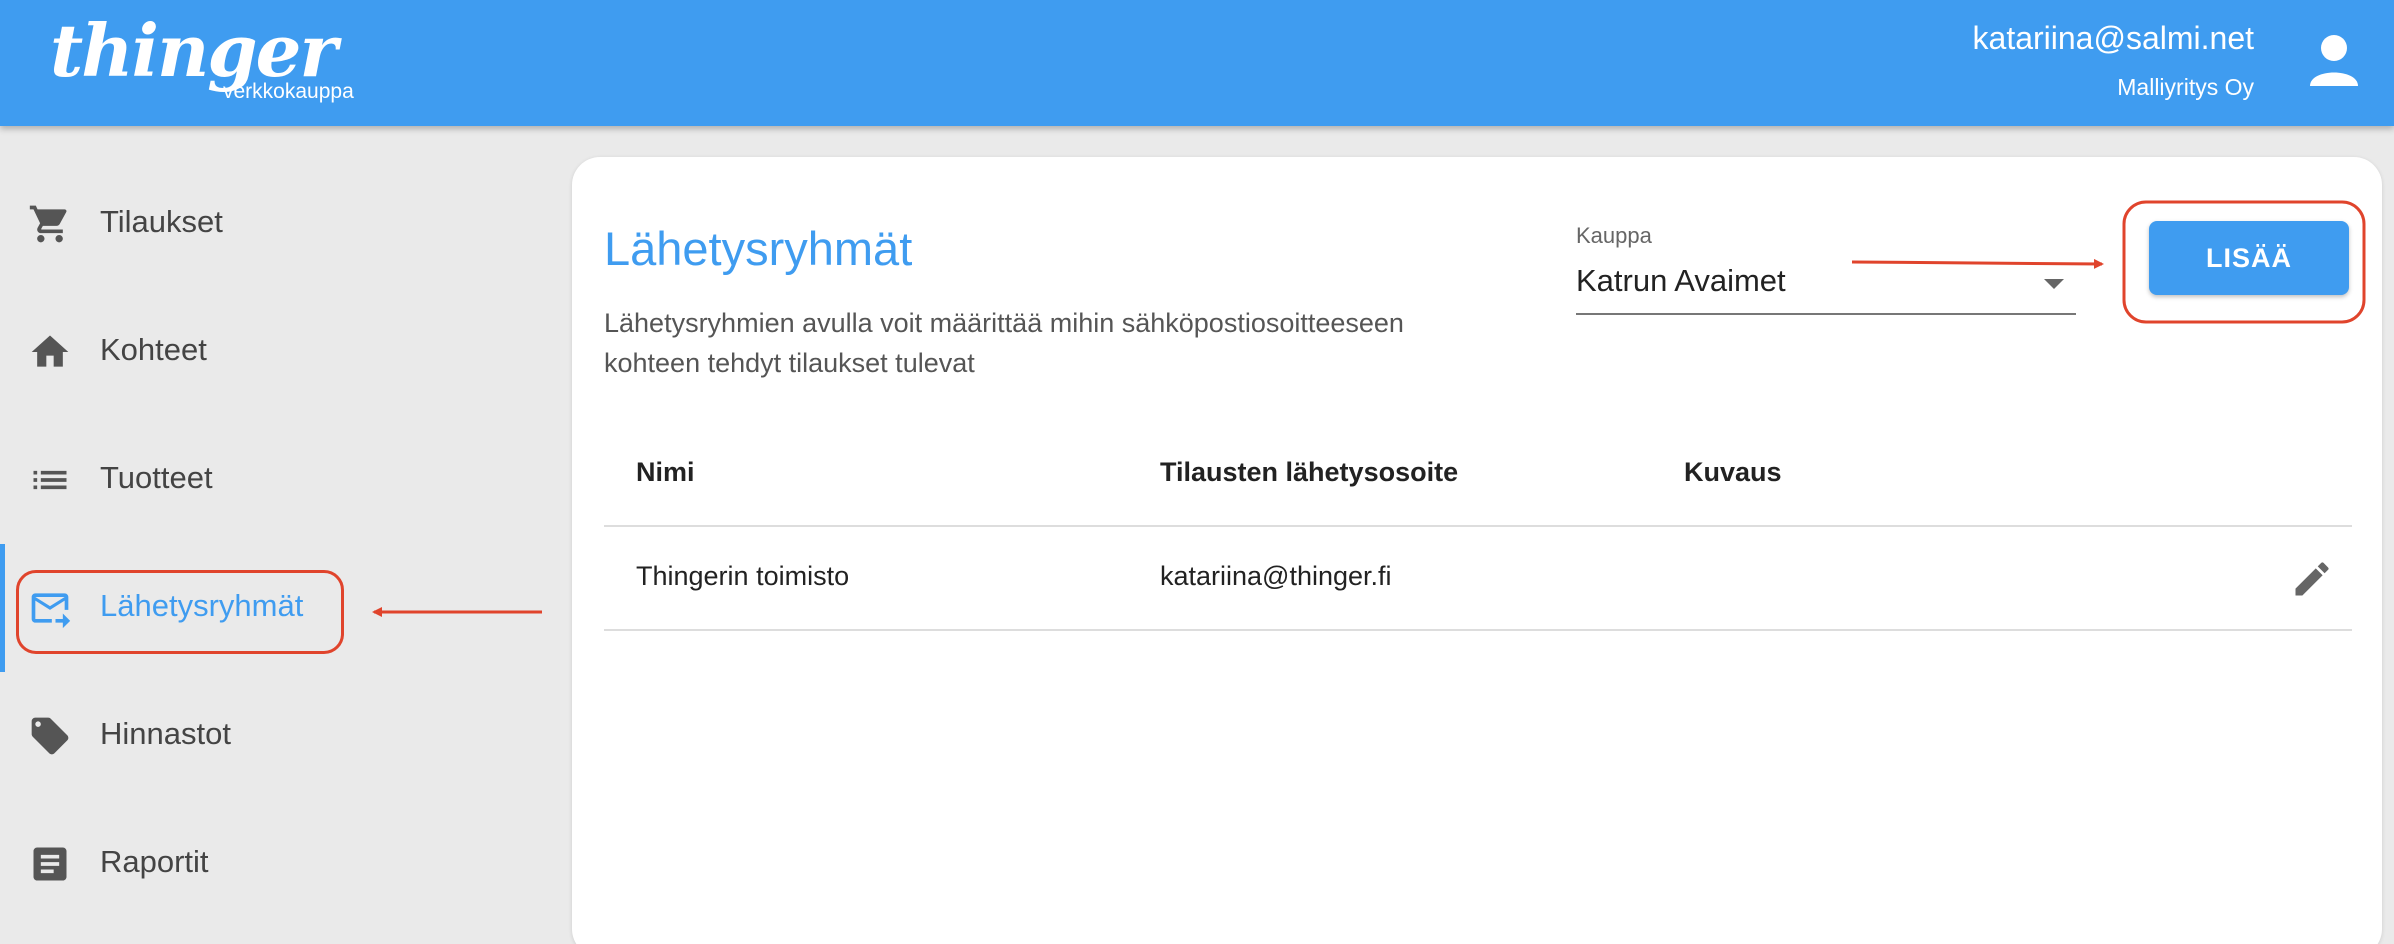 The image size is (2394, 944). What do you see at coordinates (161, 221) in the screenshot?
I see `sidebar-item-label: Tilaukset` at bounding box center [161, 221].